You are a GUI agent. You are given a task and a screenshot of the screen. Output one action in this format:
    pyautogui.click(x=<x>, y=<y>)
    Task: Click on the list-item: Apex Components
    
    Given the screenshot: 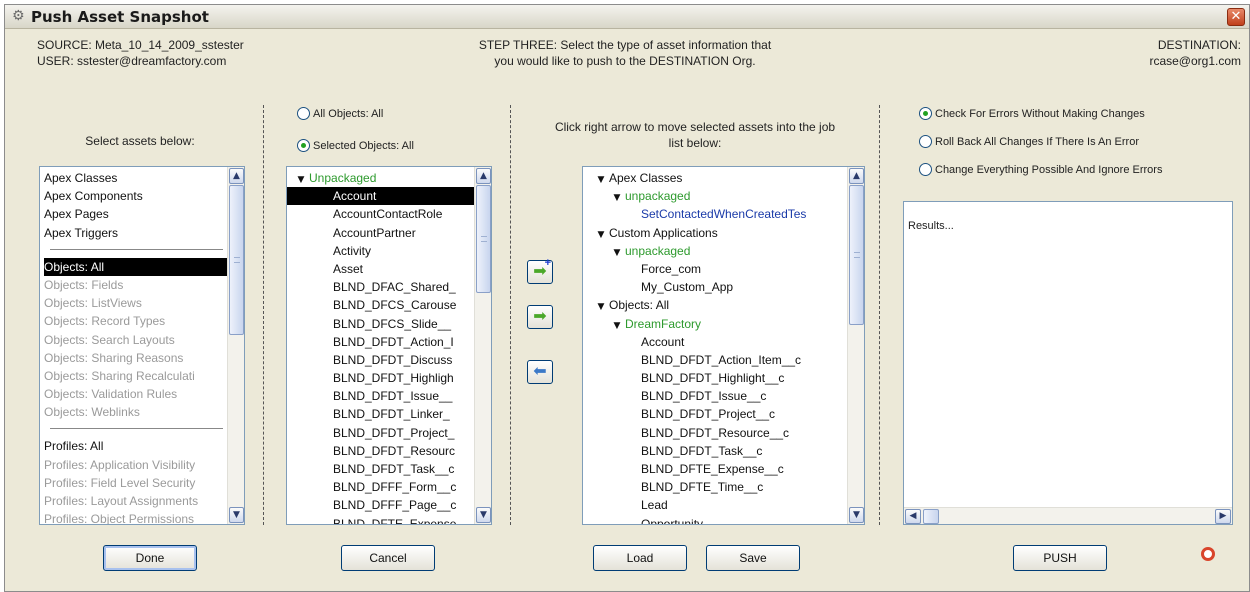 What is the action you would take?
    pyautogui.click(x=136, y=196)
    